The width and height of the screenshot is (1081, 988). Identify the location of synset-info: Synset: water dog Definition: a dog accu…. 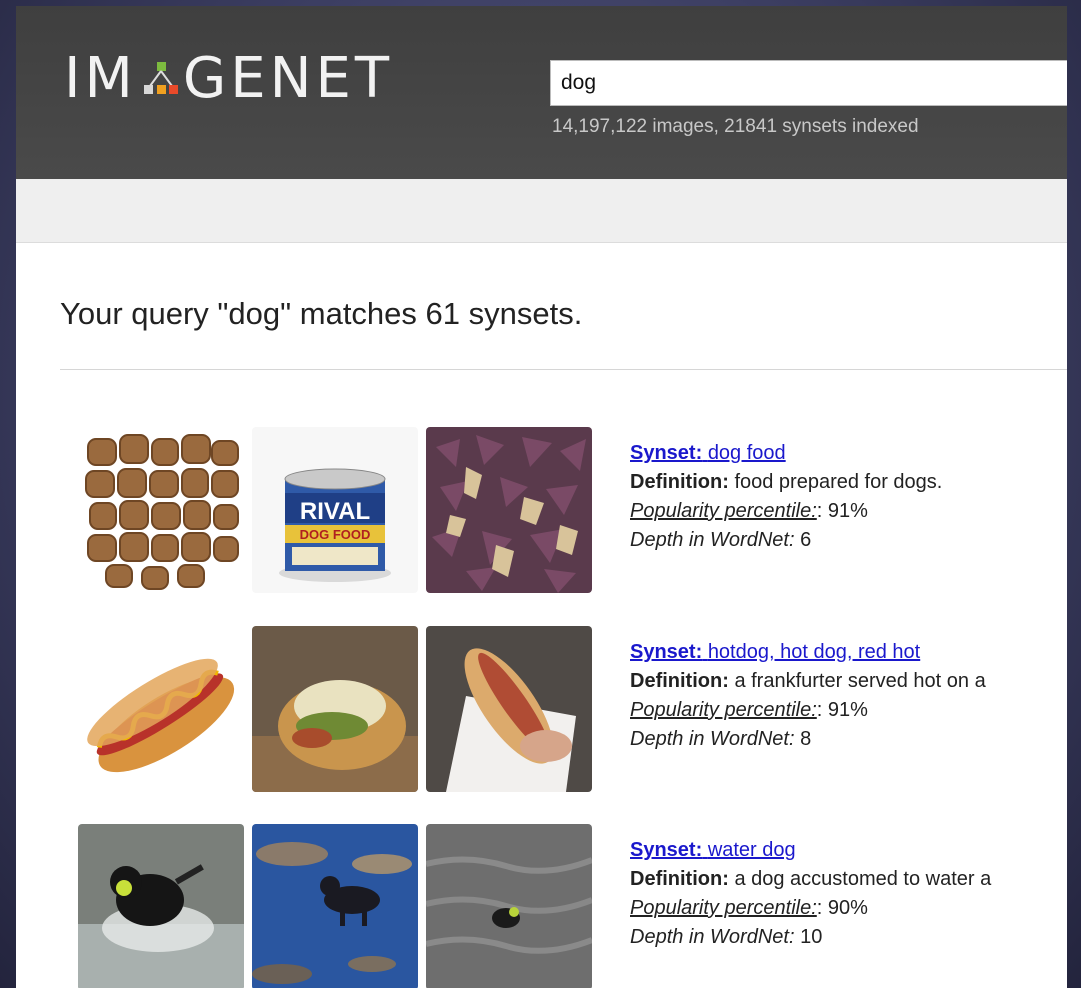
(848, 894).